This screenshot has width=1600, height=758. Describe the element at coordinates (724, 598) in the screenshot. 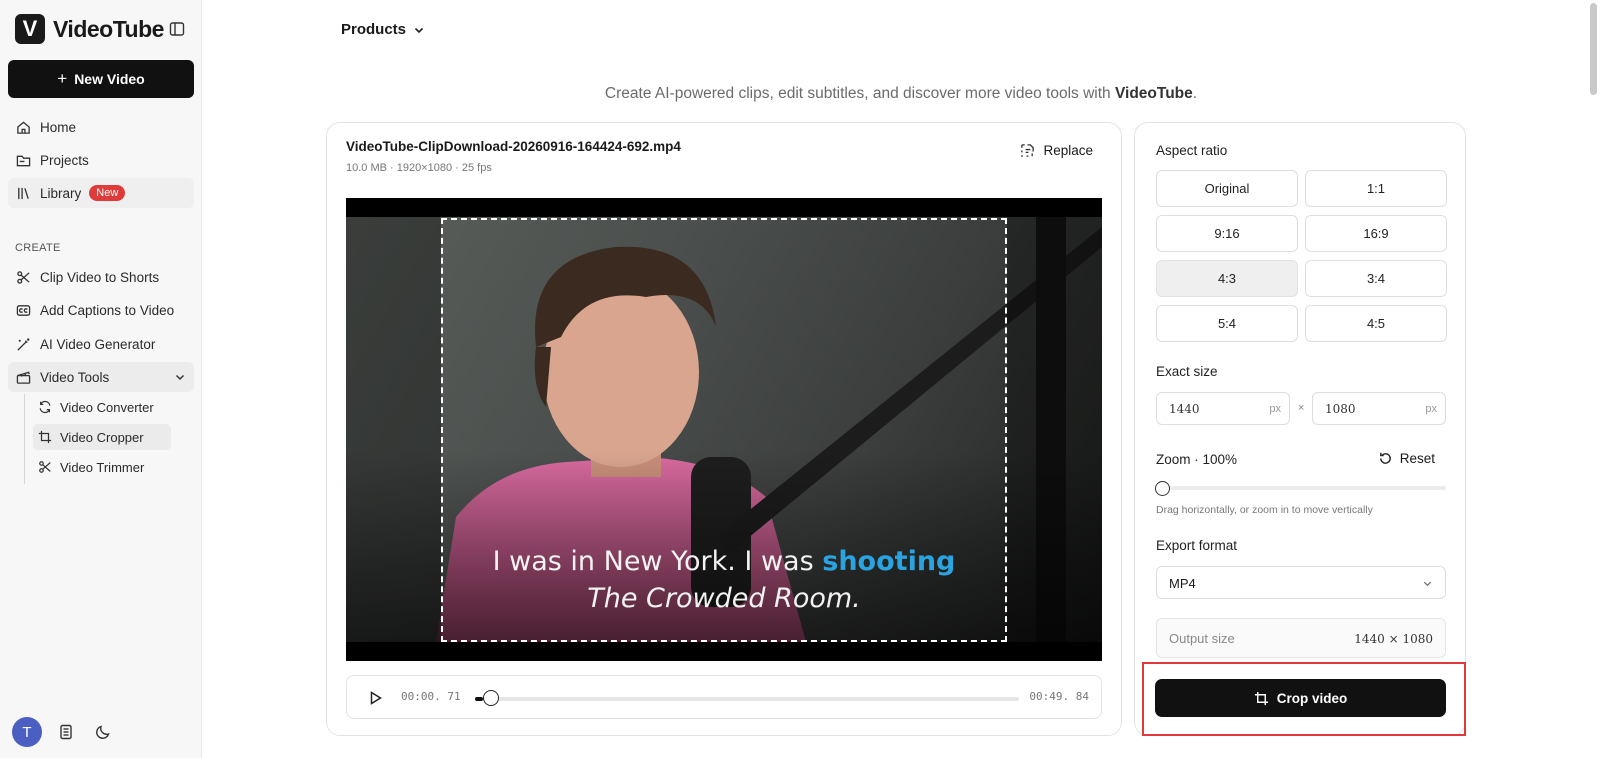

I see `subtitle-line-2: The Crowded Room.` at that location.